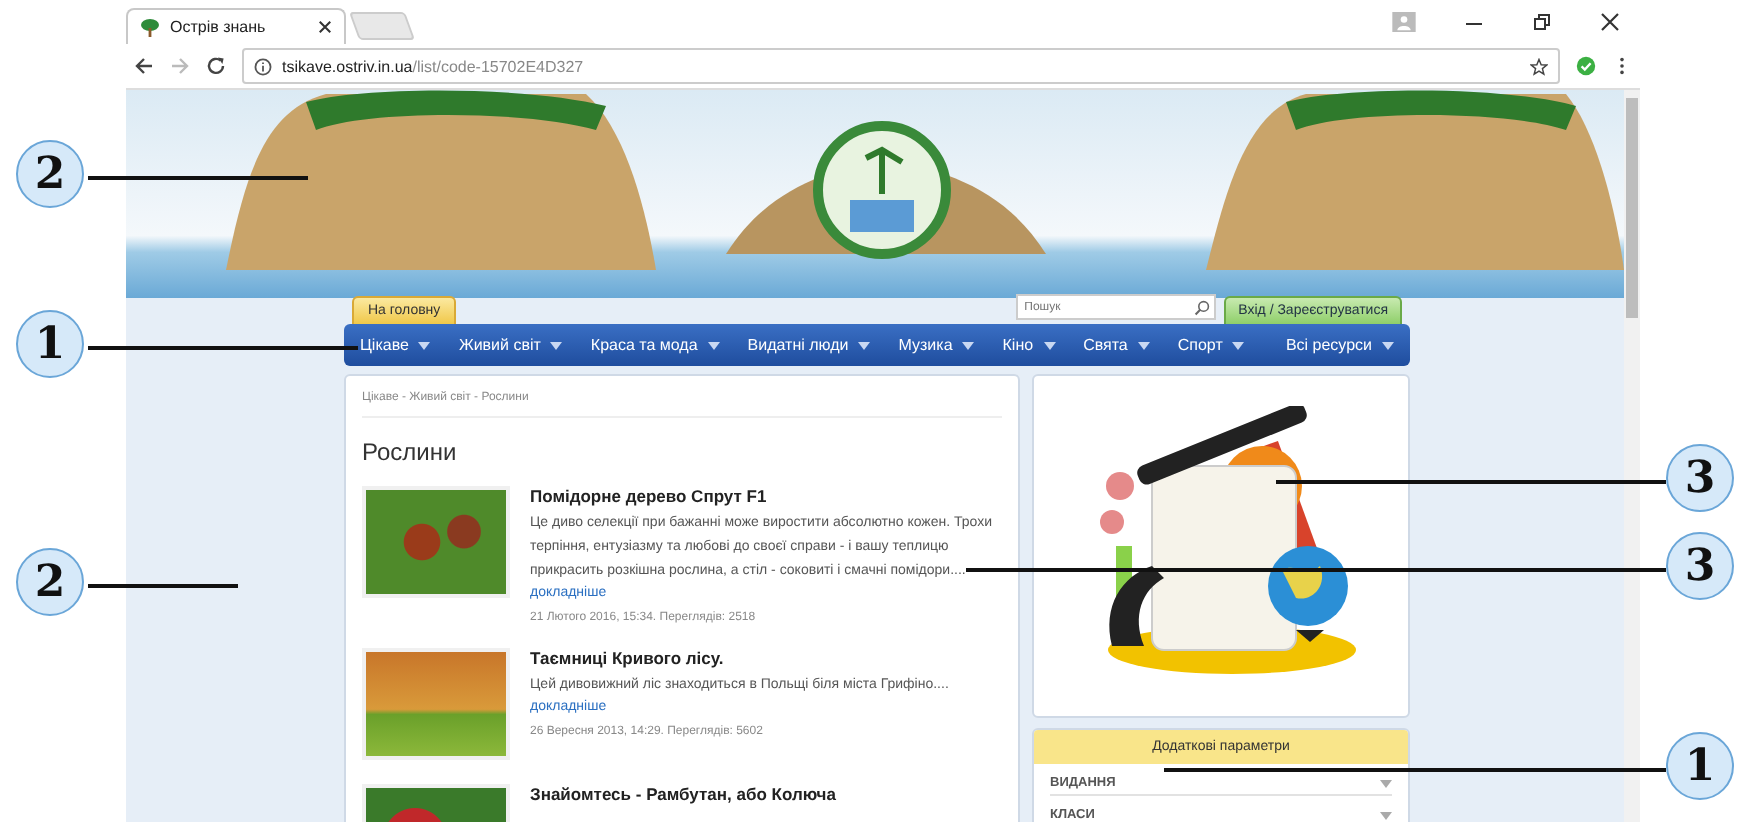 This screenshot has height=822, width=1738. I want to click on address-bar: tsikave.ostriv.in.ua/list/code-15702E4D327, so click(901, 66).